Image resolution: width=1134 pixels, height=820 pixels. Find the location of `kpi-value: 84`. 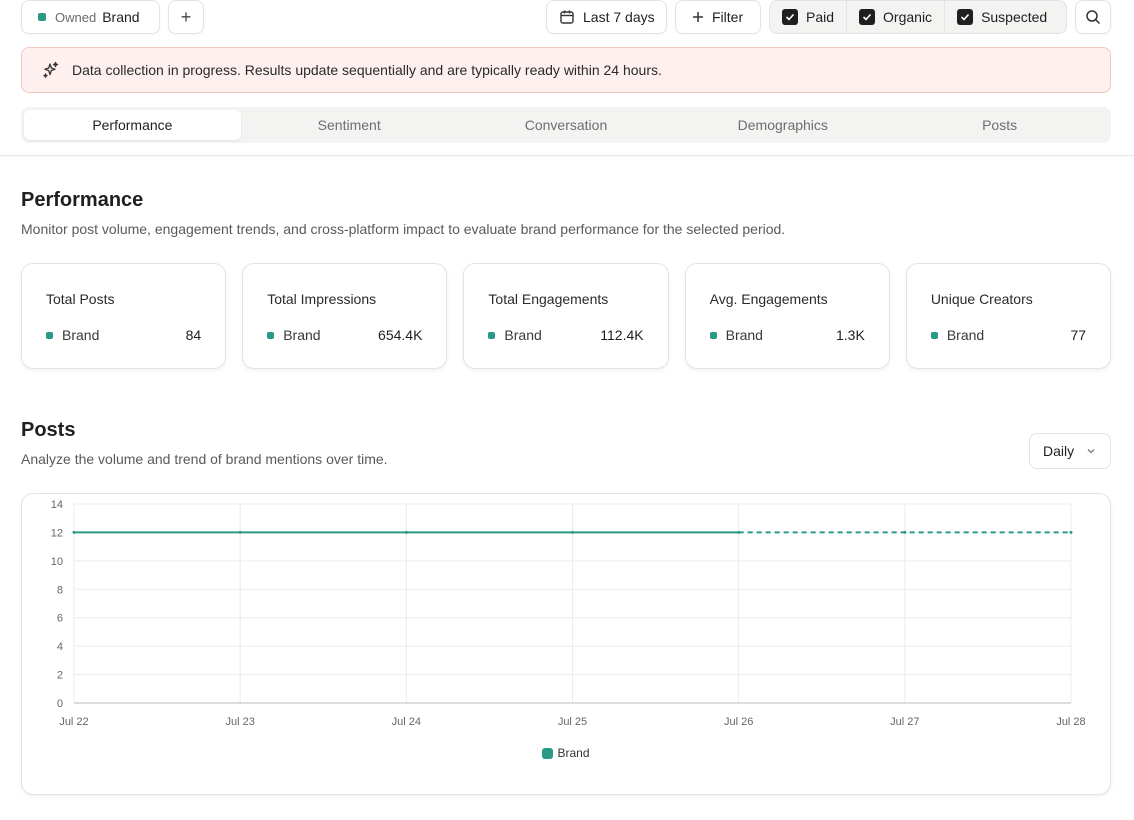

kpi-value: 84 is located at coordinates (193, 335).